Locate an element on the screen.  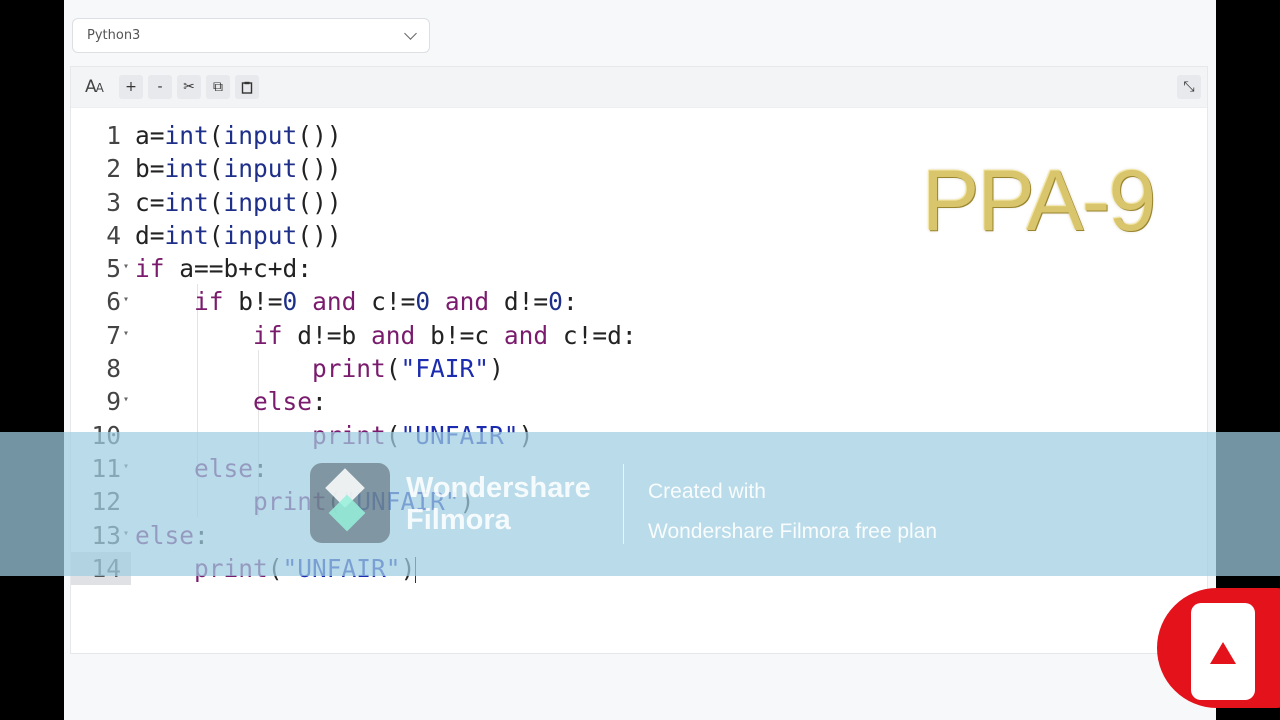
copy-icon: ⧉ is located at coordinates (218, 87).